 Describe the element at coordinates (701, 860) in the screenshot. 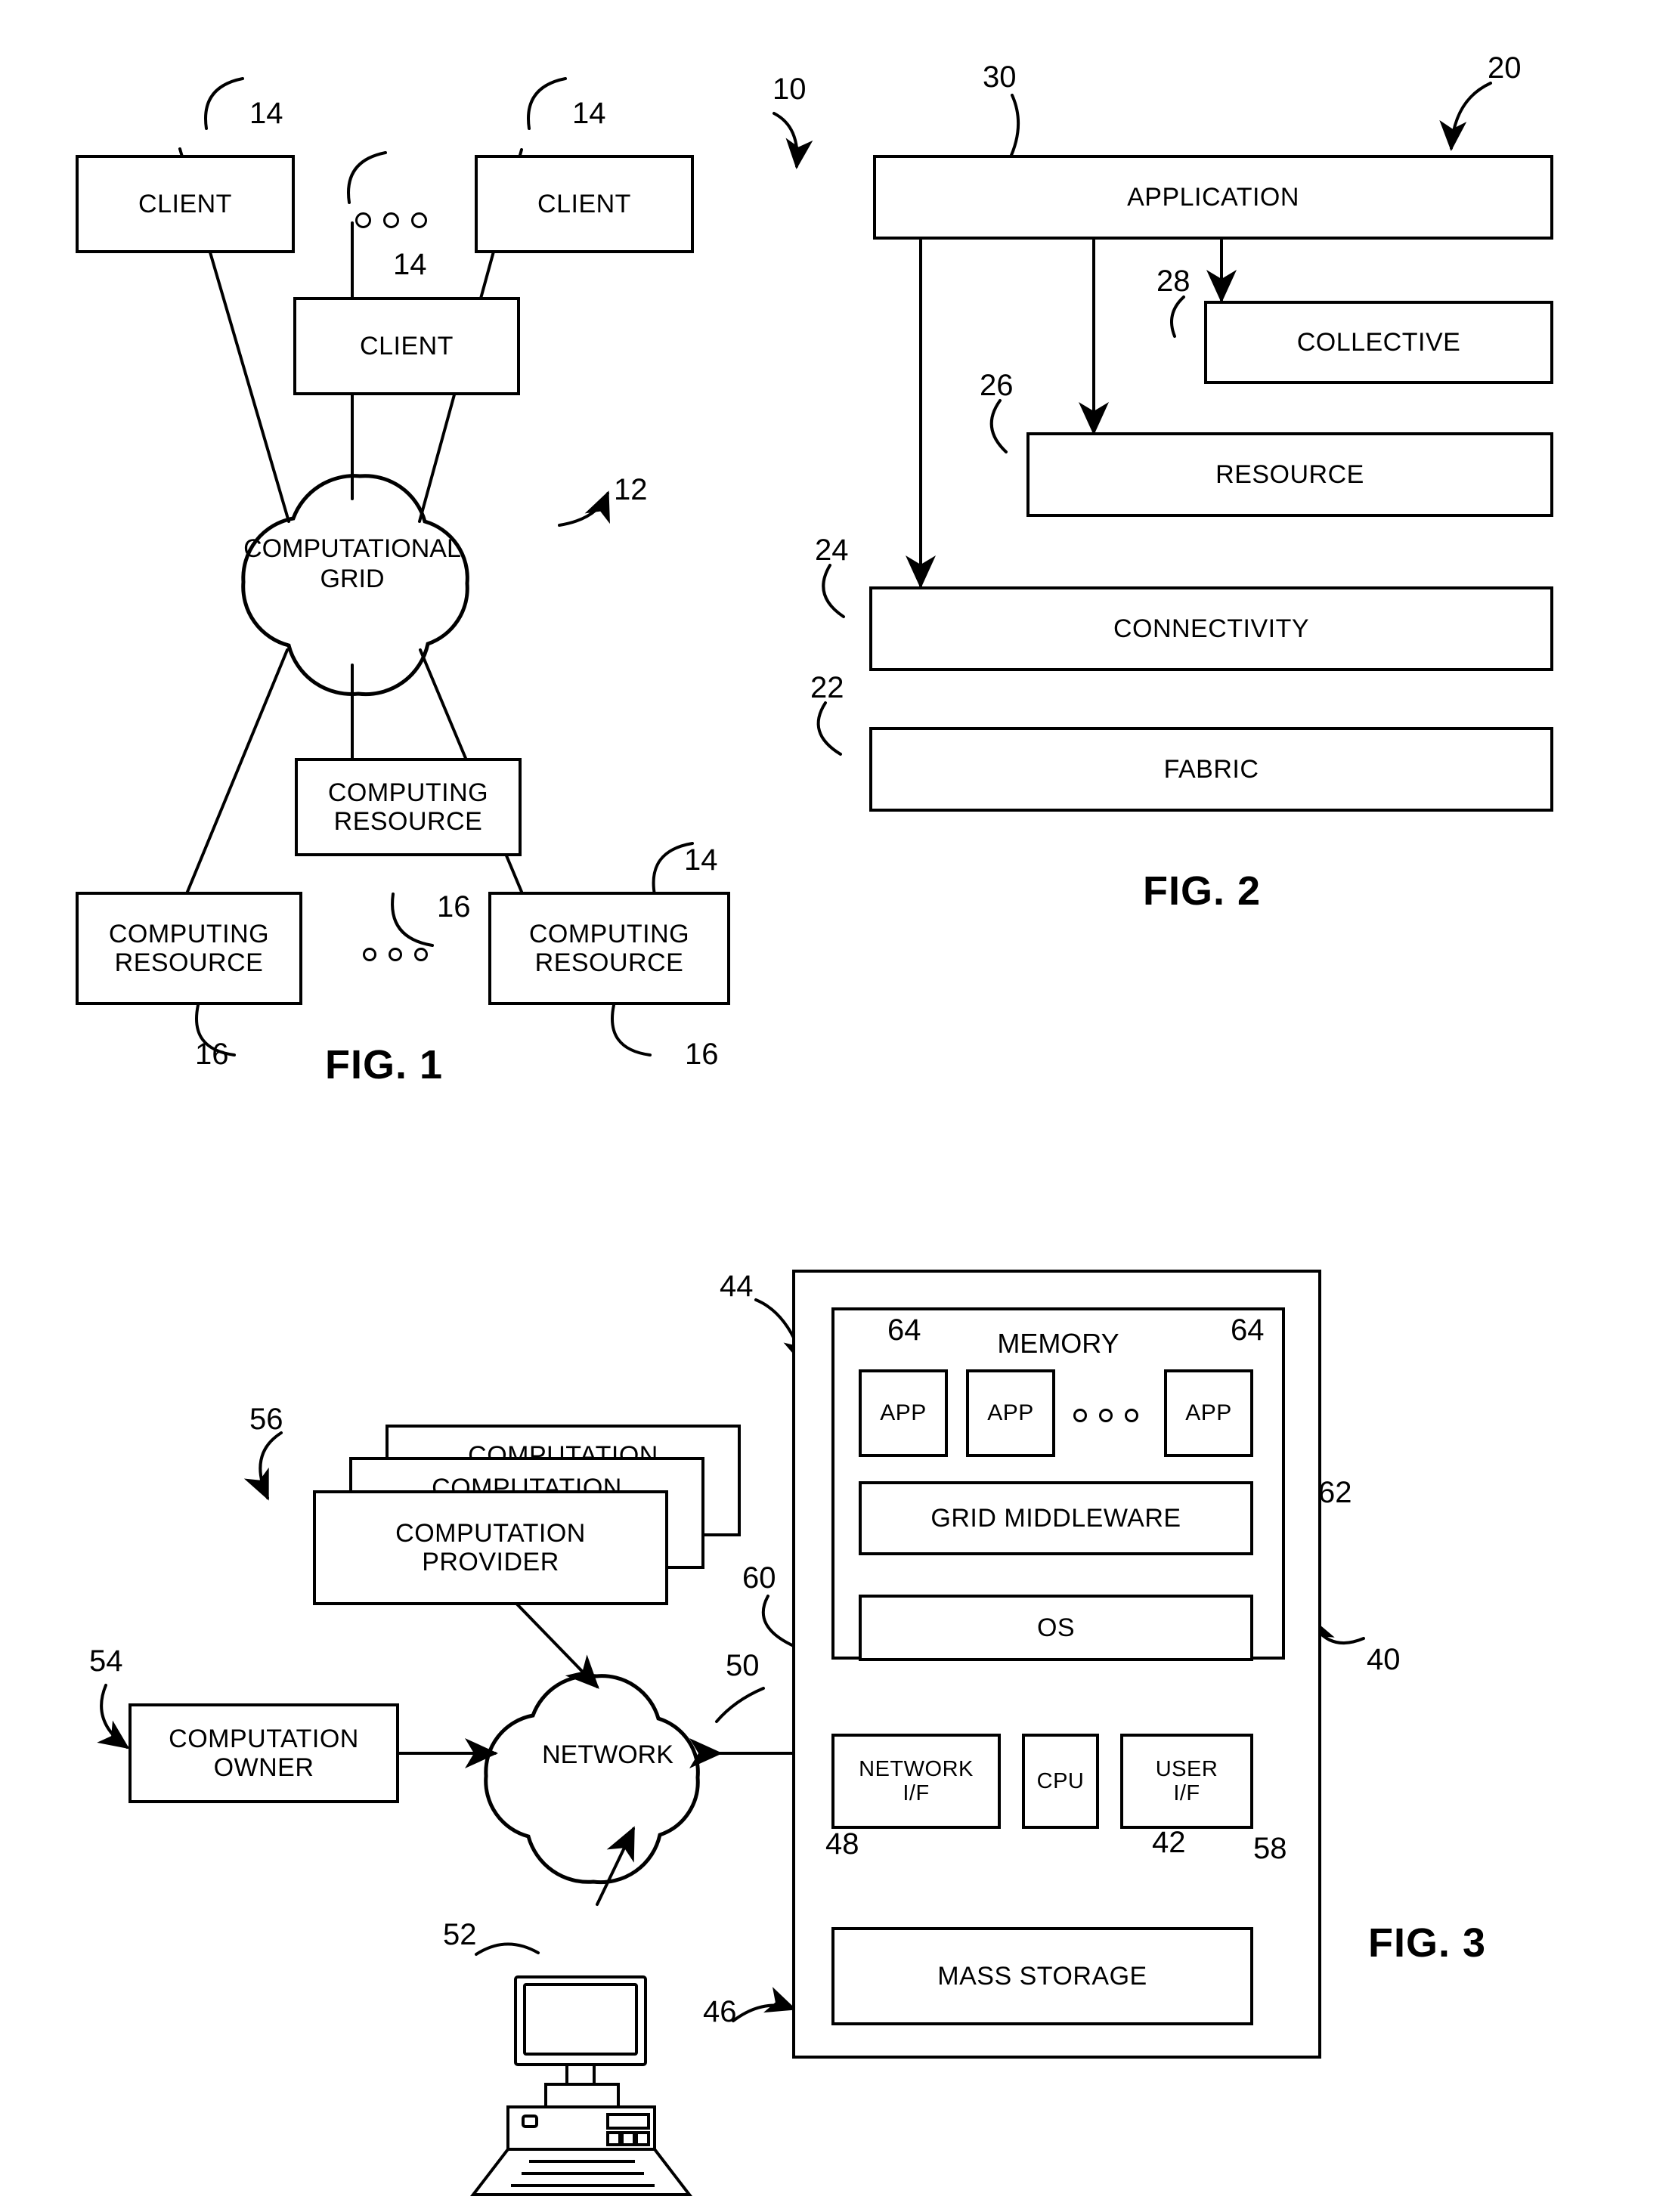

I see `ref-14-resource-right: 14` at that location.